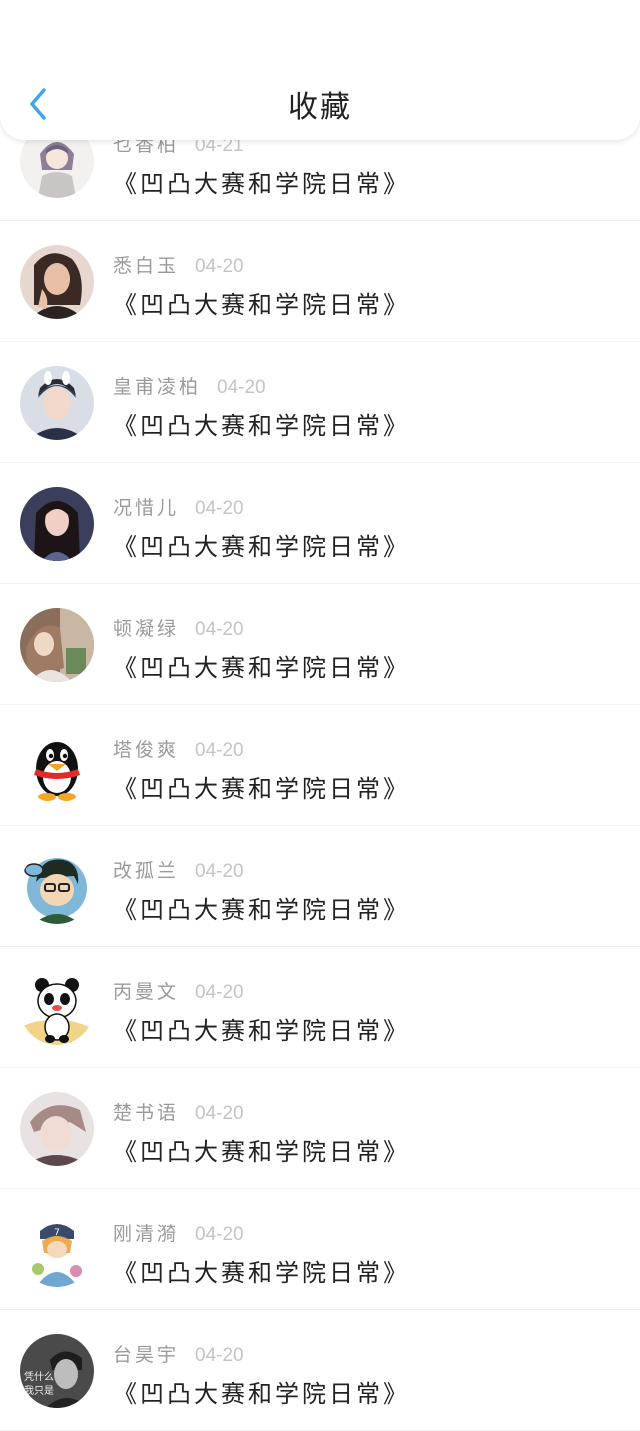 This screenshot has height=1431, width=640. I want to click on dark-hair-girl-avatar-icon, so click(57, 524).